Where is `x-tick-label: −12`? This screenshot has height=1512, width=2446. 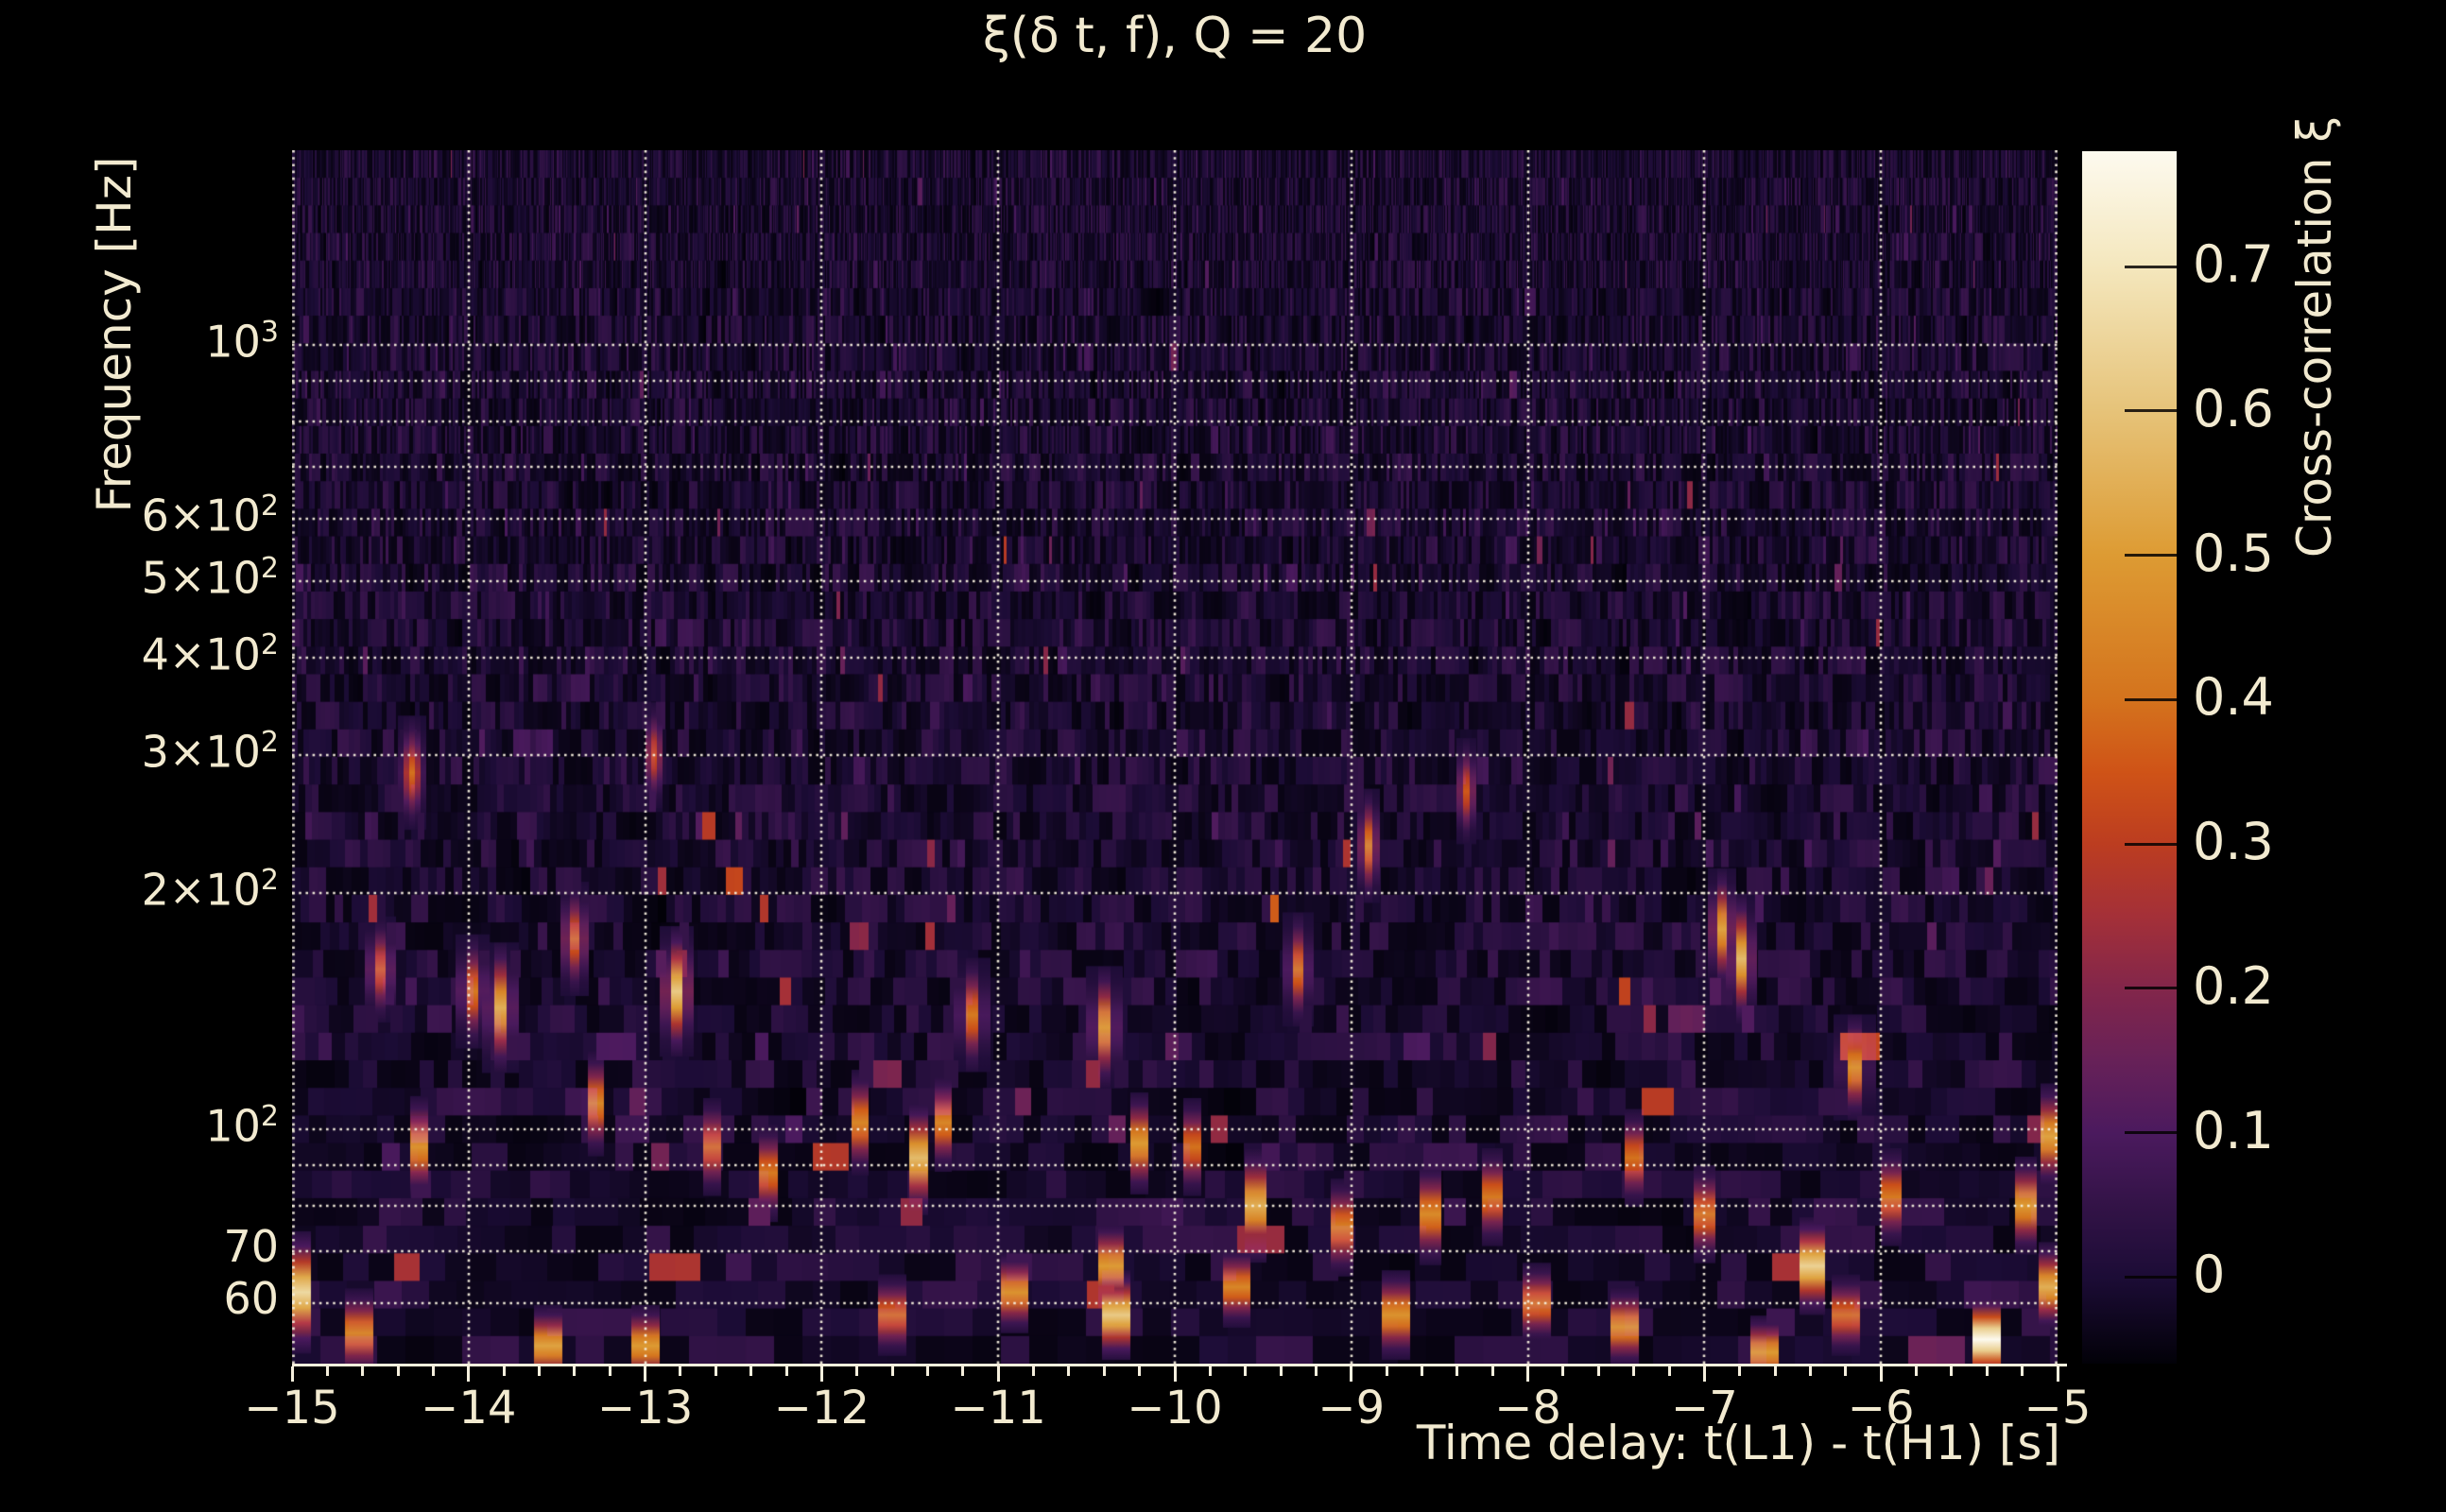
x-tick-label: −12 is located at coordinates (821, 1408).